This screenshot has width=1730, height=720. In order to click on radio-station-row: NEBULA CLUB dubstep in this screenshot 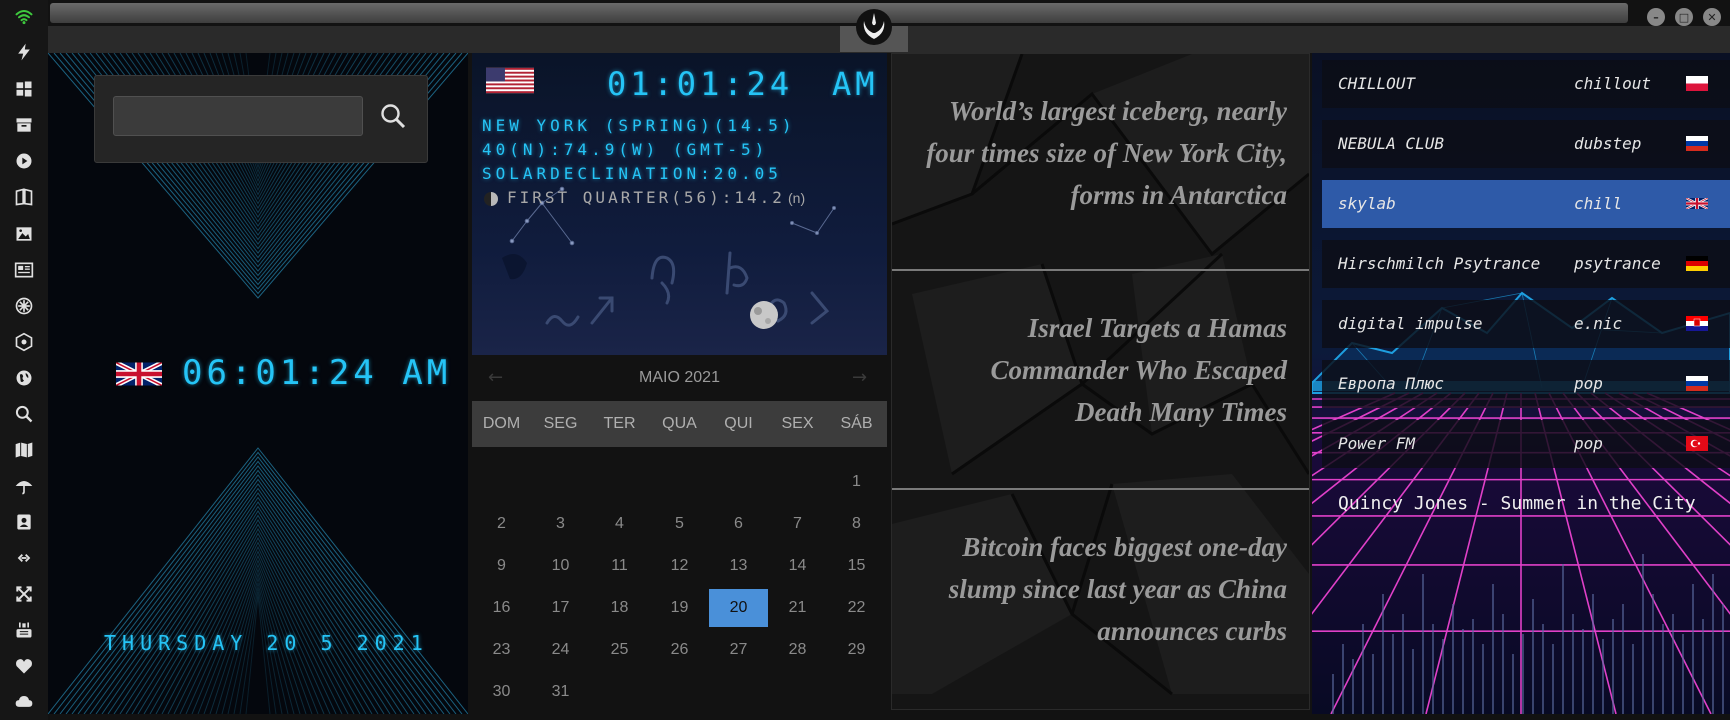, I will do `click(1526, 144)`.